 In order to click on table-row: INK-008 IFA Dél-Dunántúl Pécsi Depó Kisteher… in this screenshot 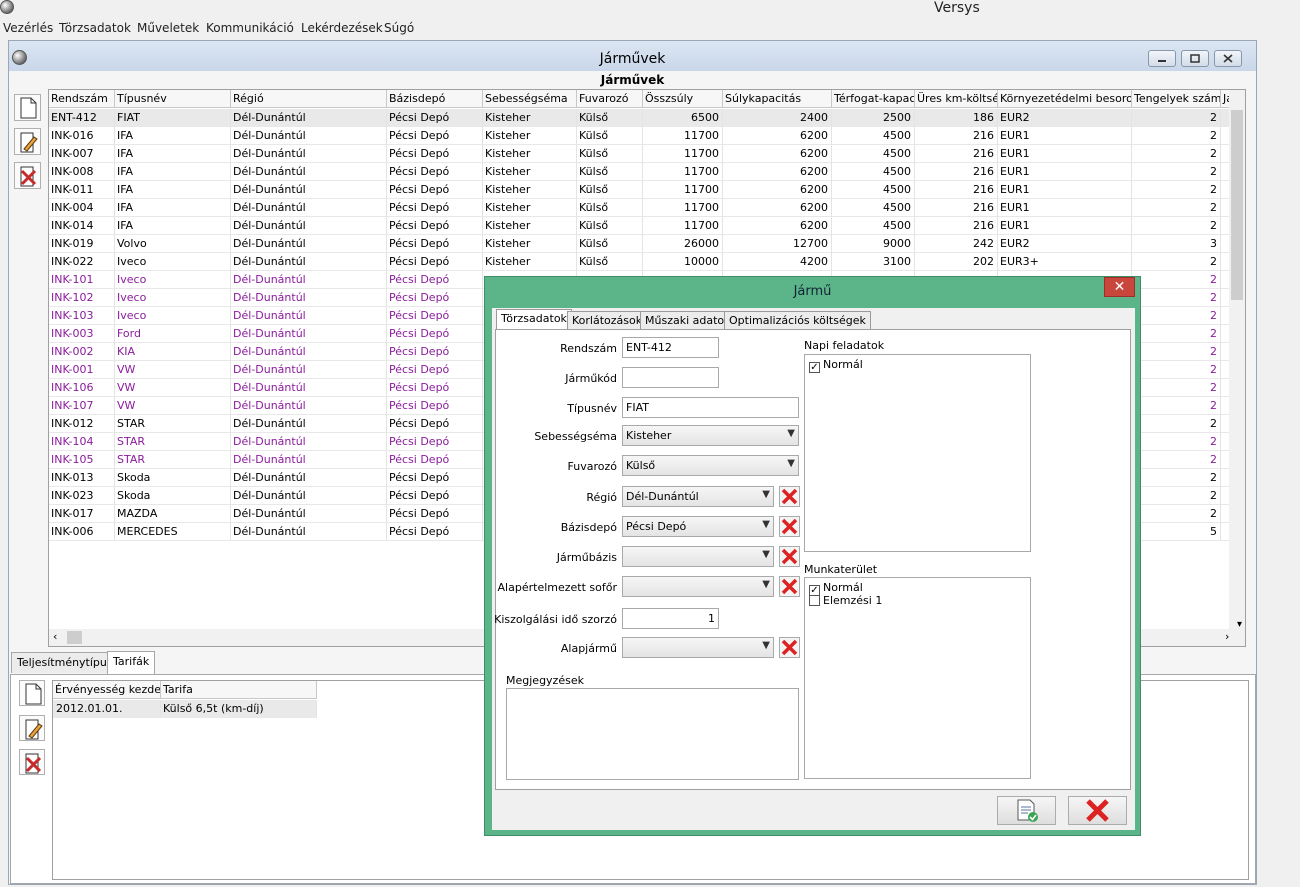, I will do `click(642, 172)`.